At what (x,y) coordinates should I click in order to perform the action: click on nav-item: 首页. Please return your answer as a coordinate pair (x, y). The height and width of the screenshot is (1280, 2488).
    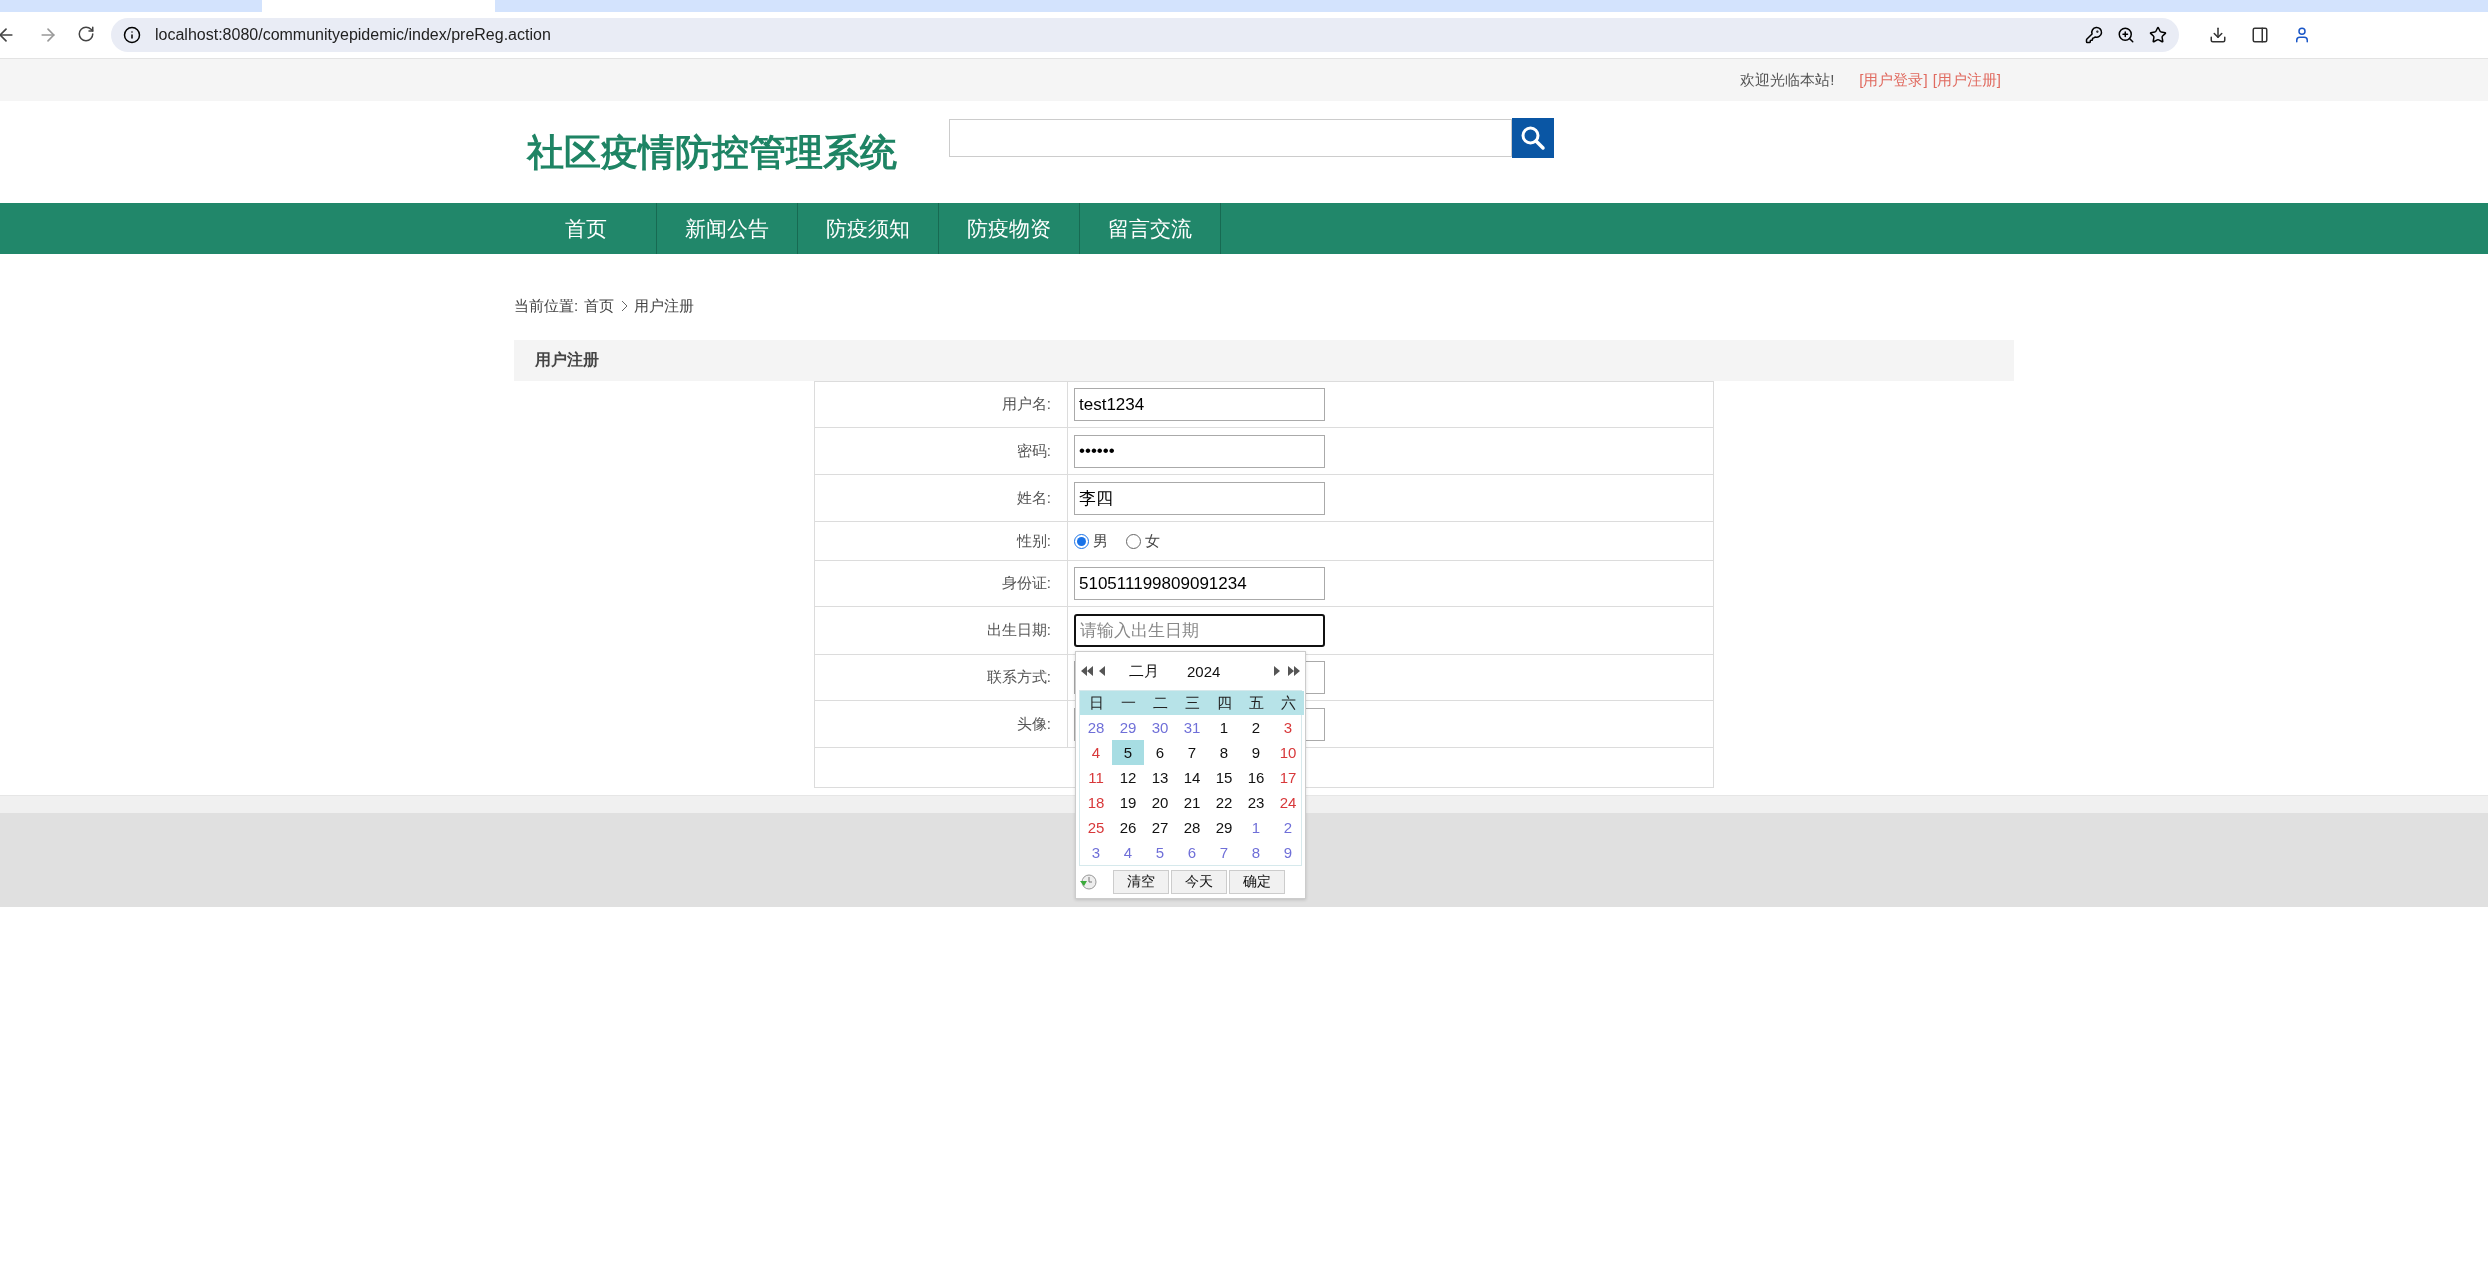
    Looking at the image, I should click on (586, 228).